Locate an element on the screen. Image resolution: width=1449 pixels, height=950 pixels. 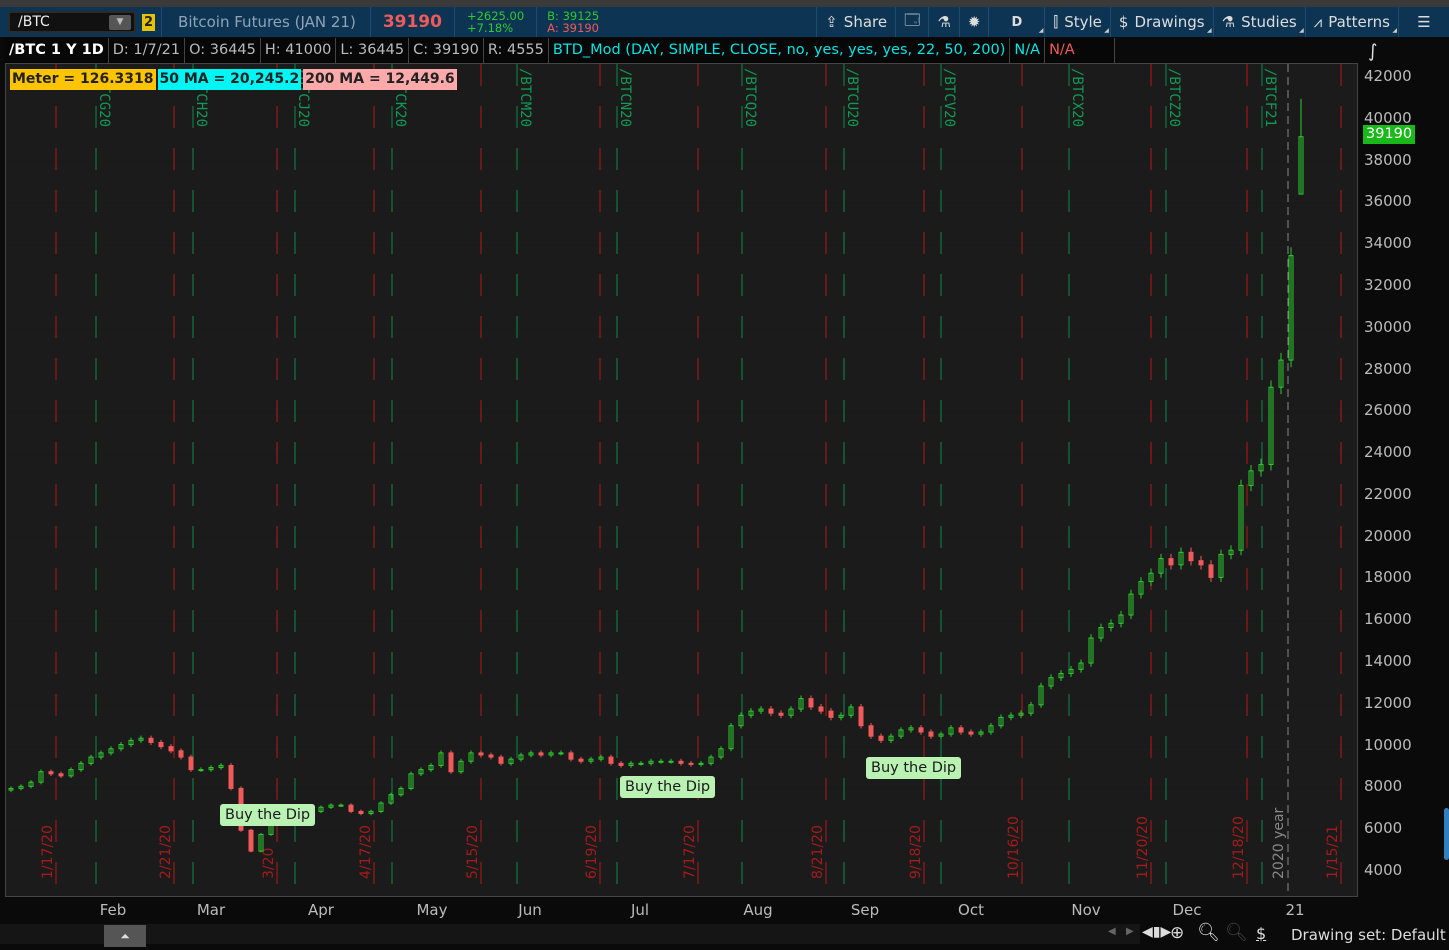
flask-button: ⚗ is located at coordinates (944, 22).